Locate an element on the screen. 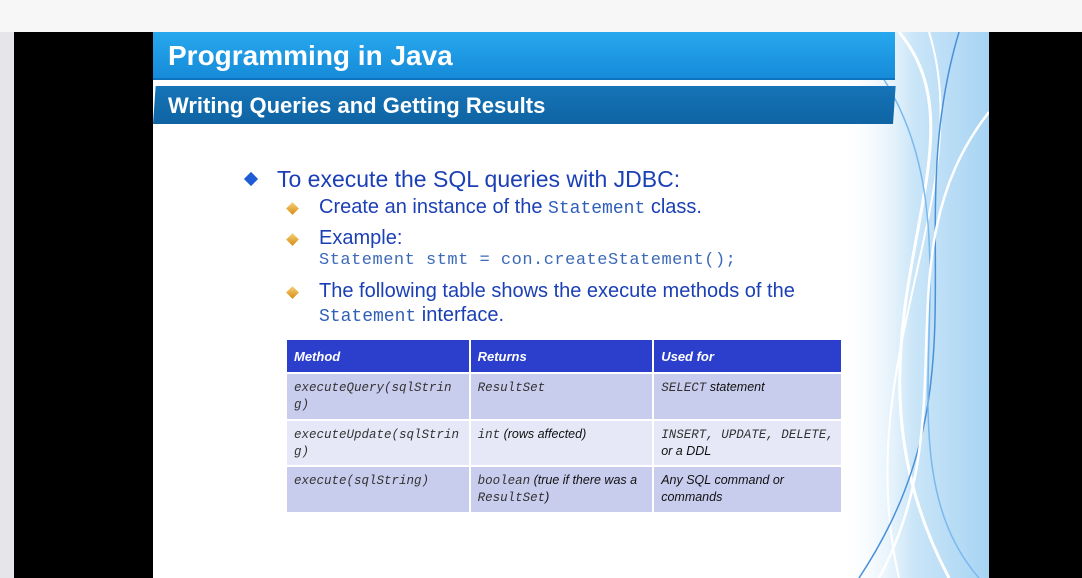 This screenshot has height=578, width=1082. cell-returns: int (rows affected) is located at coordinates (561, 442).